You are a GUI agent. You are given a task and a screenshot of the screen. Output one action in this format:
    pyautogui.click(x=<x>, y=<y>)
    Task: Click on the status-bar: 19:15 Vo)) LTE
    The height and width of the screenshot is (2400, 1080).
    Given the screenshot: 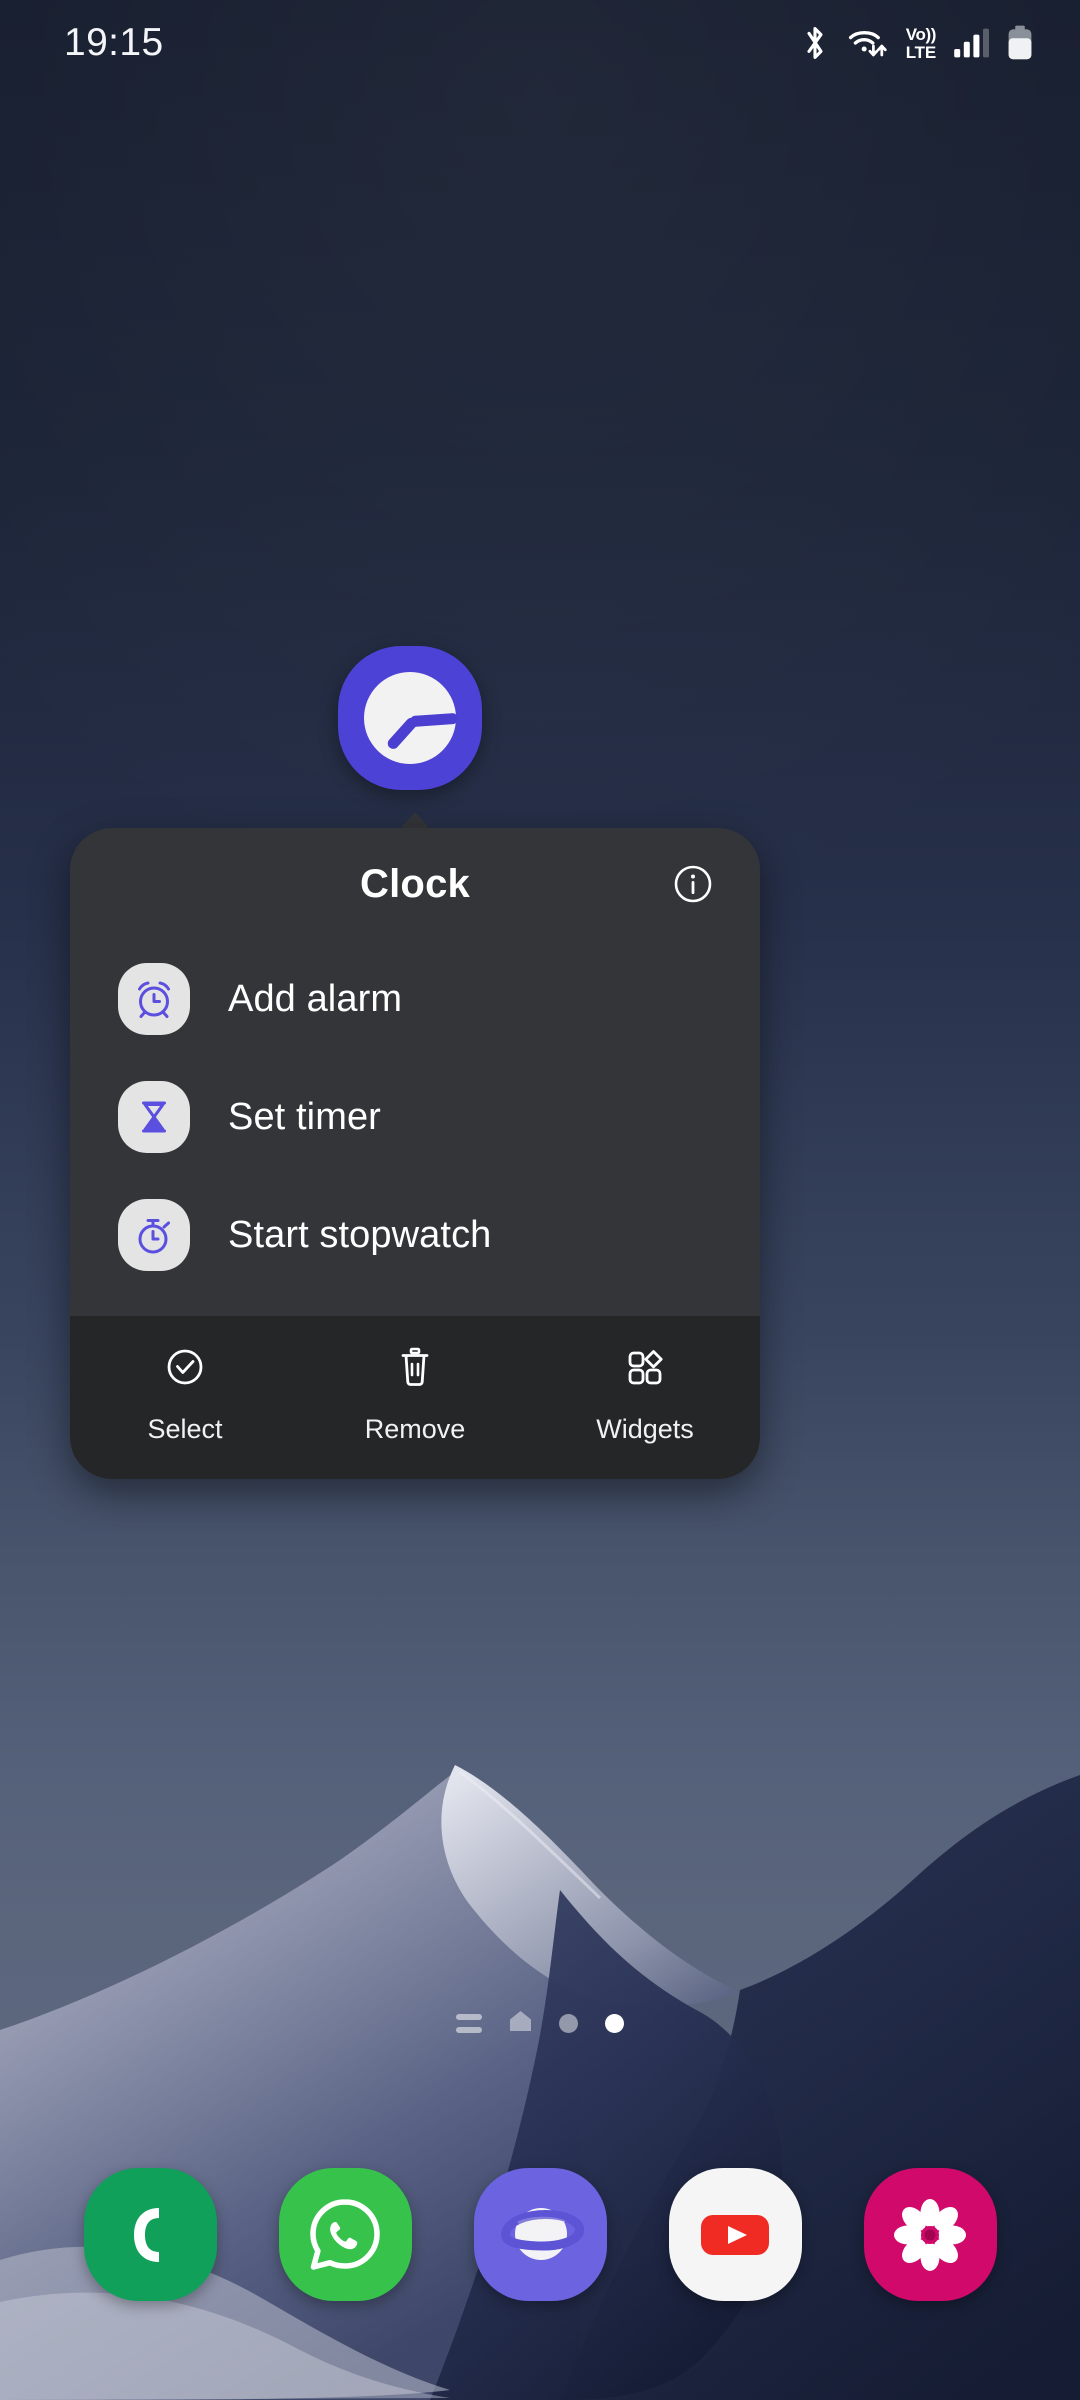 What is the action you would take?
    pyautogui.click(x=540, y=43)
    